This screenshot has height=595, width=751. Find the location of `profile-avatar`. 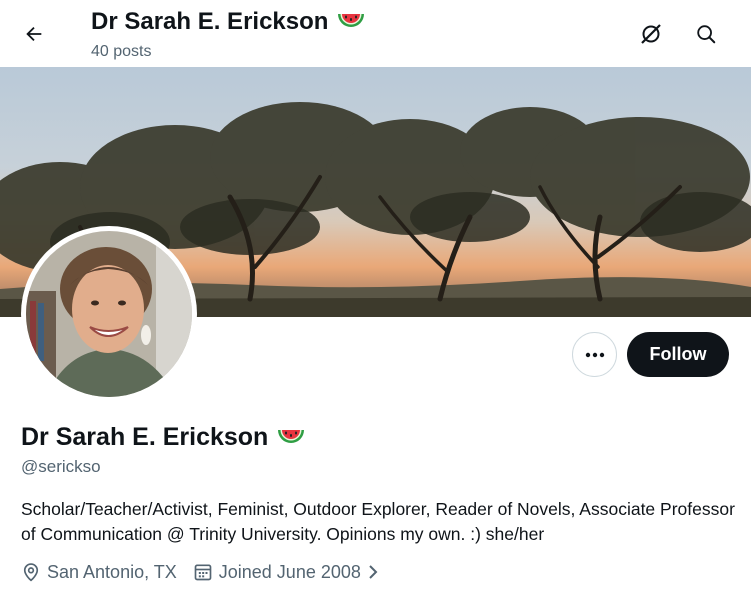

profile-avatar is located at coordinates (109, 314).